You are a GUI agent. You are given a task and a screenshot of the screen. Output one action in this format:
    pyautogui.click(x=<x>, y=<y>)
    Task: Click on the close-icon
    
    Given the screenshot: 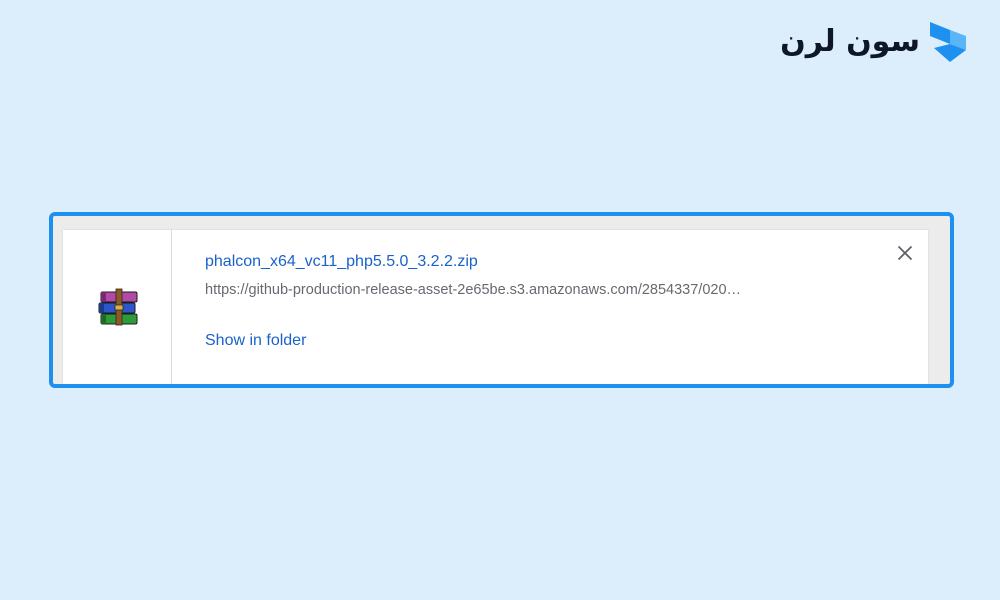 What is the action you would take?
    pyautogui.click(x=905, y=253)
    